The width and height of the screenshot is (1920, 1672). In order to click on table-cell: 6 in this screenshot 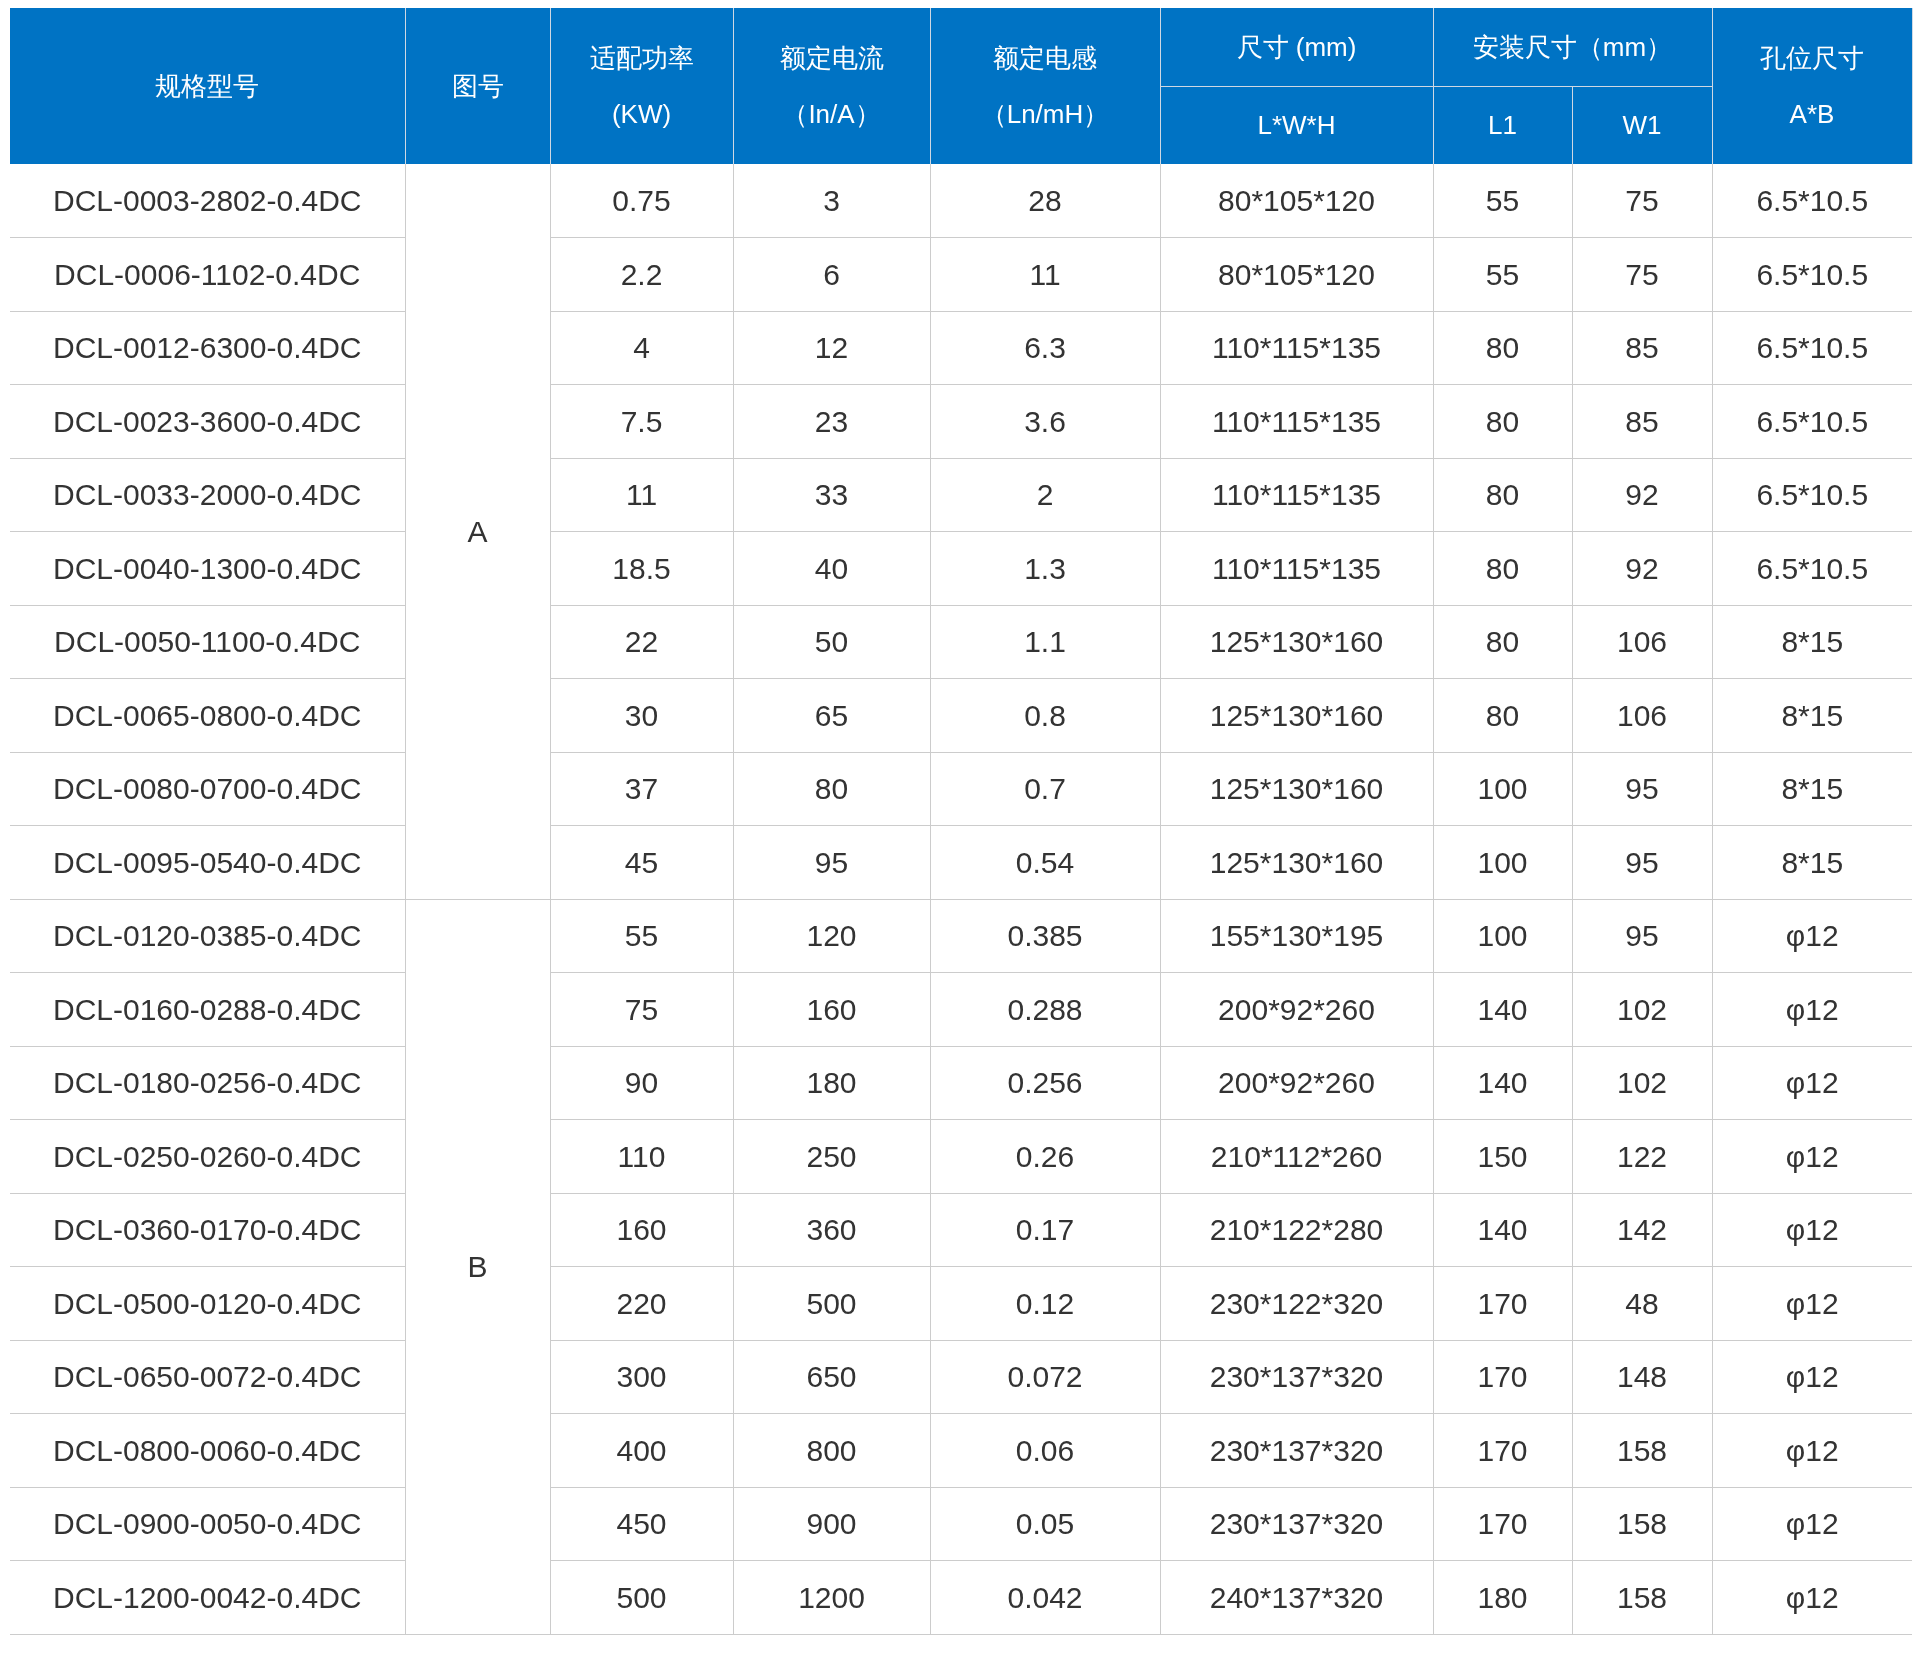, I will do `click(831, 274)`.